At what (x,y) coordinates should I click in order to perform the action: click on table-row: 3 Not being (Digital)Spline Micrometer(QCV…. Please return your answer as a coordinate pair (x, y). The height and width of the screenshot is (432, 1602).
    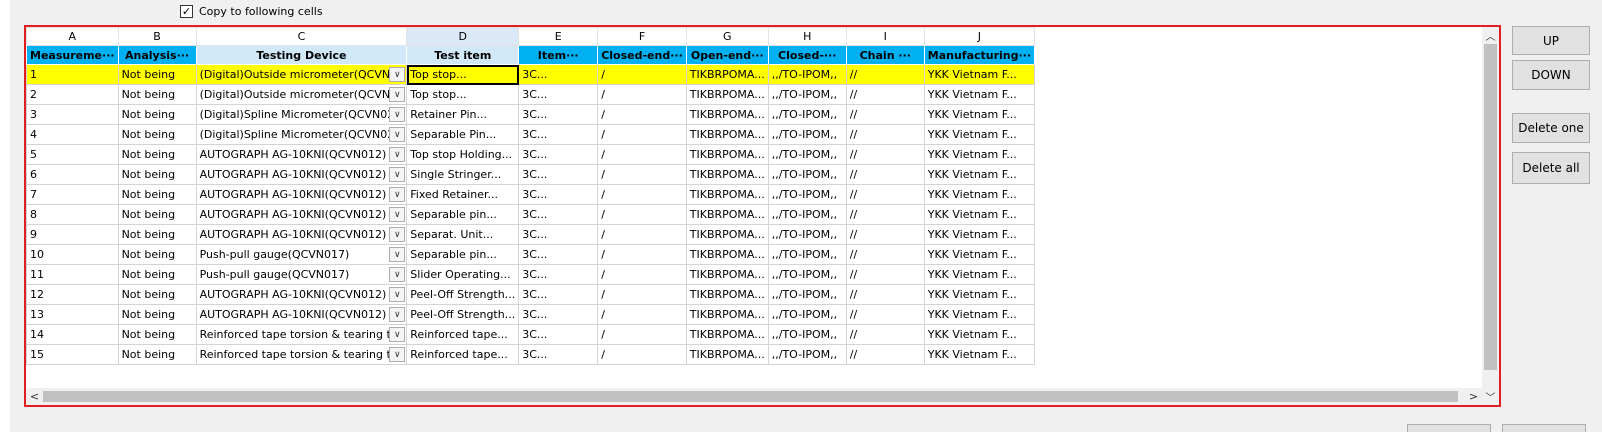
    Looking at the image, I should click on (531, 114).